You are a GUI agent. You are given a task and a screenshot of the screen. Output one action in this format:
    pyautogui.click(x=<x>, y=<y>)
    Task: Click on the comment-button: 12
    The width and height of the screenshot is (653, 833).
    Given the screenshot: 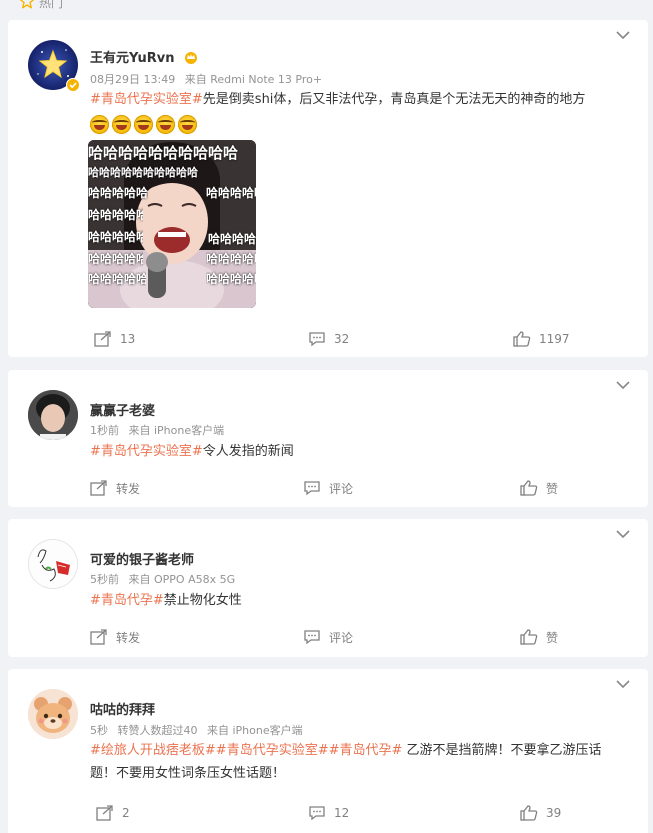 What is the action you would take?
    pyautogui.click(x=328, y=813)
    